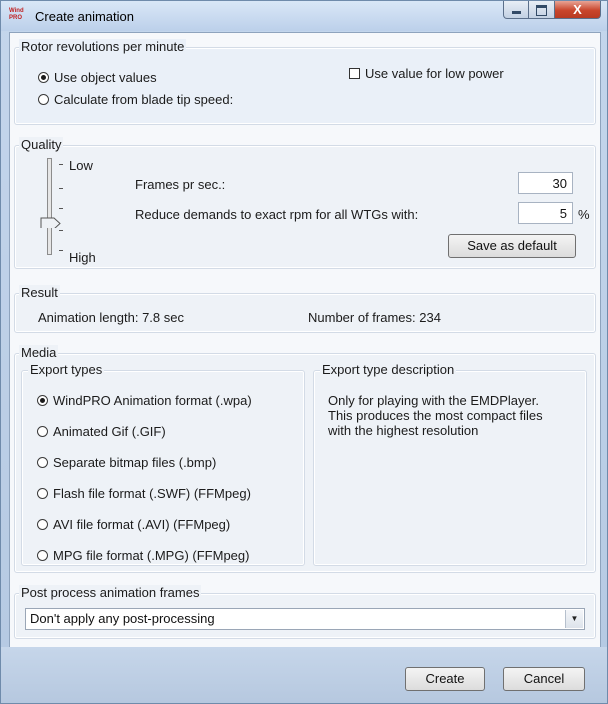 The height and width of the screenshot is (704, 608). I want to click on low-power-checkbox, so click(354, 73).